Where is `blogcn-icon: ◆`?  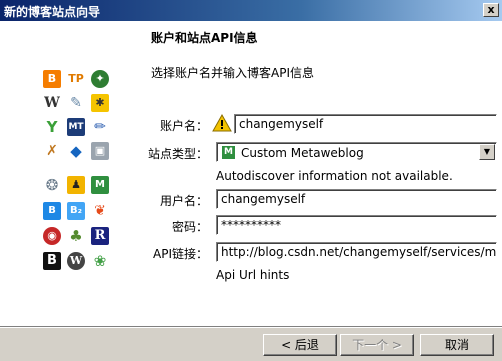
blogcn-icon: ◆ is located at coordinates (76, 151).